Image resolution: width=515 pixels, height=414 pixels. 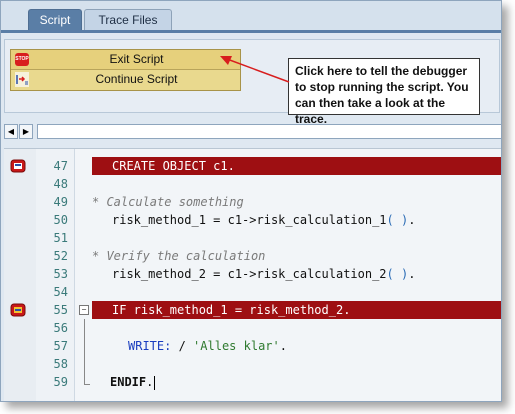 What do you see at coordinates (252, 202) in the screenshot?
I see `code-line: 49 * Calculate something` at bounding box center [252, 202].